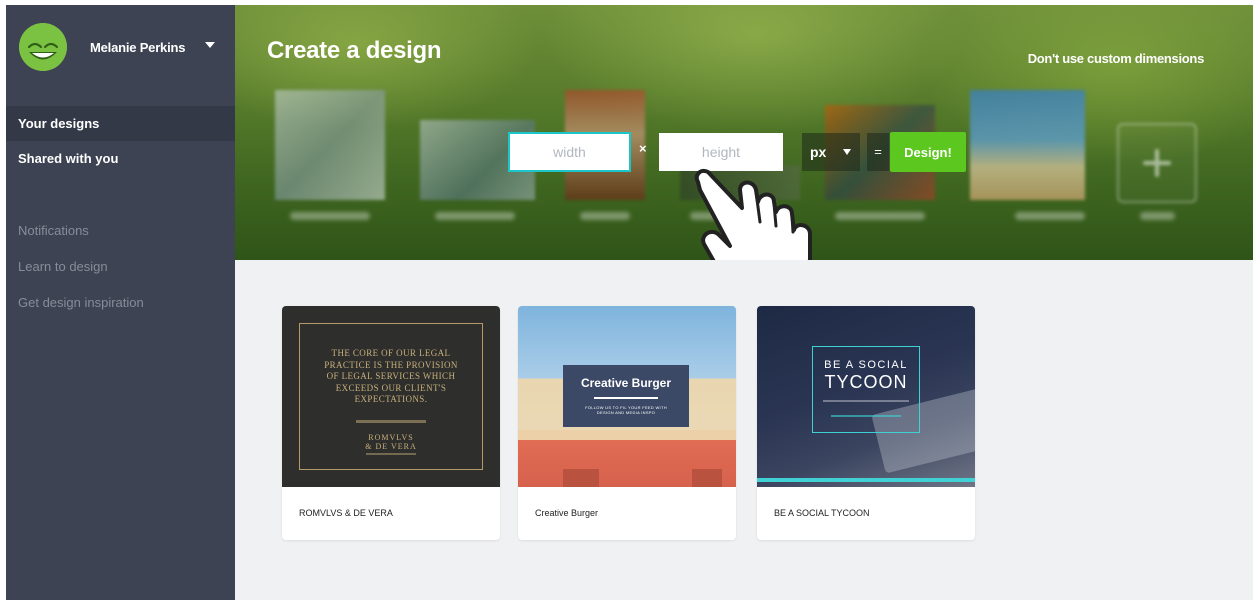  Describe the element at coordinates (391, 353) in the screenshot. I see `thumbnail-text-line: THE CORE OF OUR LEGAL` at that location.